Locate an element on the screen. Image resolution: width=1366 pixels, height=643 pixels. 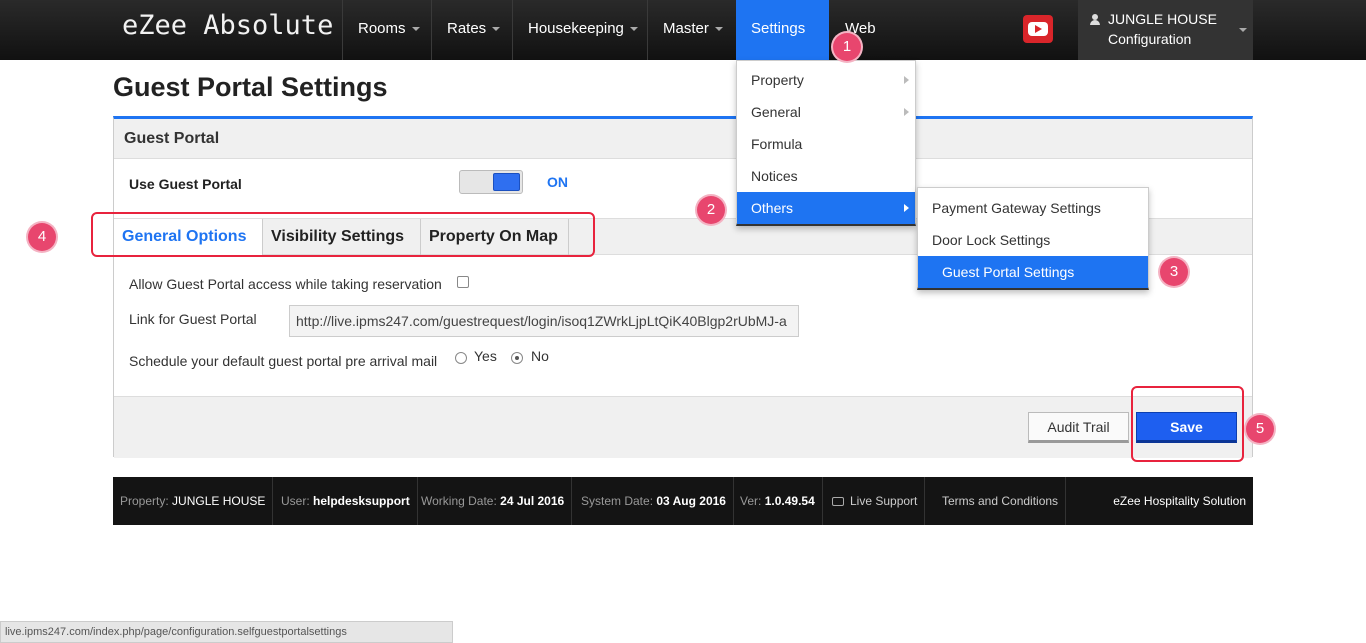
save-highlight-box is located at coordinates (1187, 424).